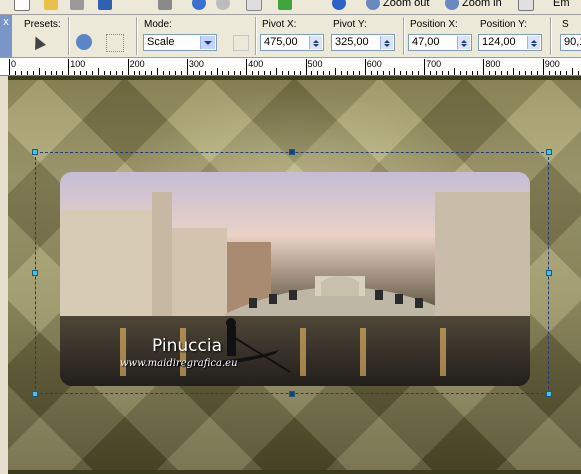 The width and height of the screenshot is (581, 474). I want to click on resize-handle-bottom-left, so click(35, 394).